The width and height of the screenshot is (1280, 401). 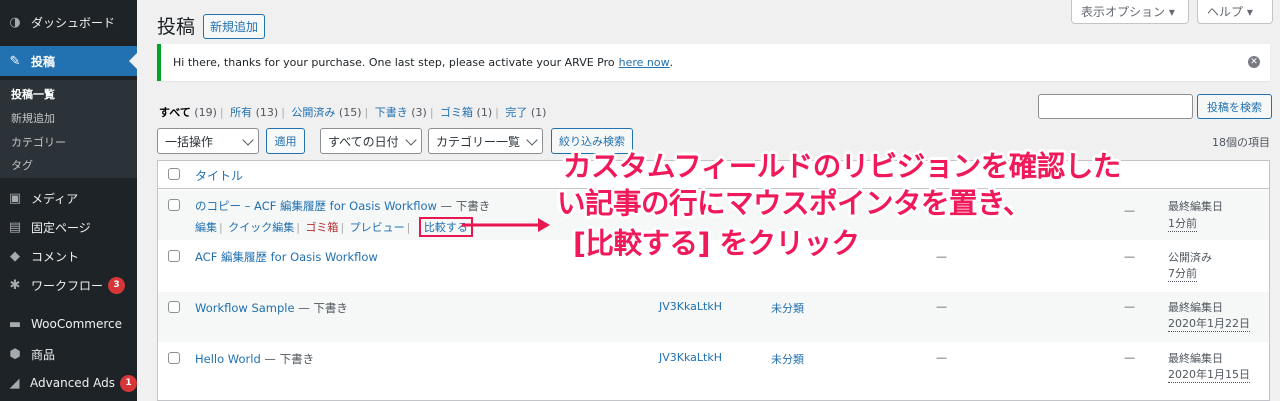 What do you see at coordinates (321, 227) in the screenshot?
I see `trash-link: ゴミ箱` at bounding box center [321, 227].